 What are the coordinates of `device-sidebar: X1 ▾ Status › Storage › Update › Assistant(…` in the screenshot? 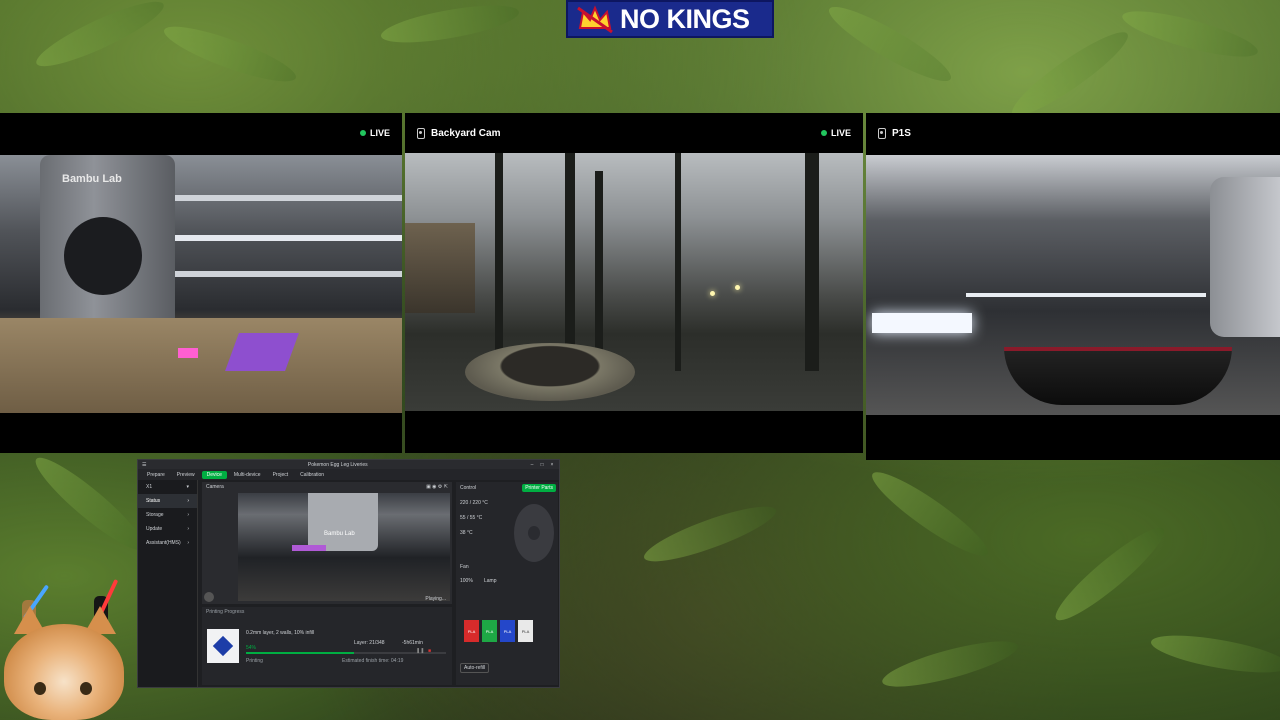 It's located at (168, 583).